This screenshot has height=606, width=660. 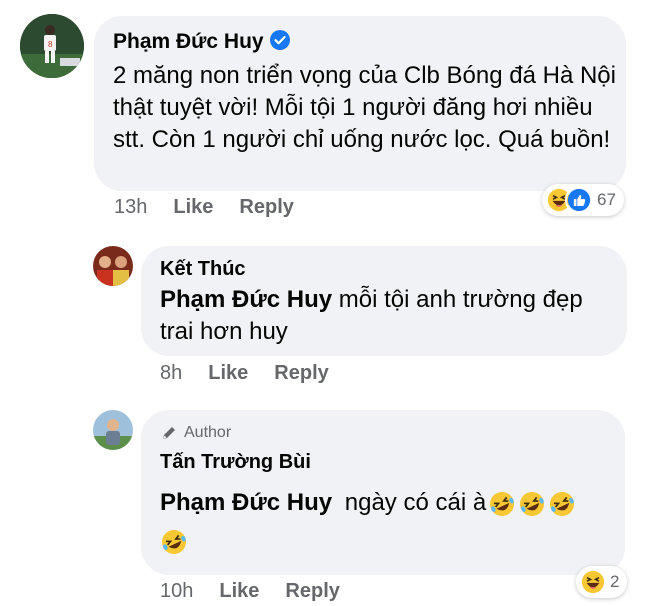 I want to click on reply-text: Phạm Đức Huy ngày có cái à, so click(x=390, y=522).